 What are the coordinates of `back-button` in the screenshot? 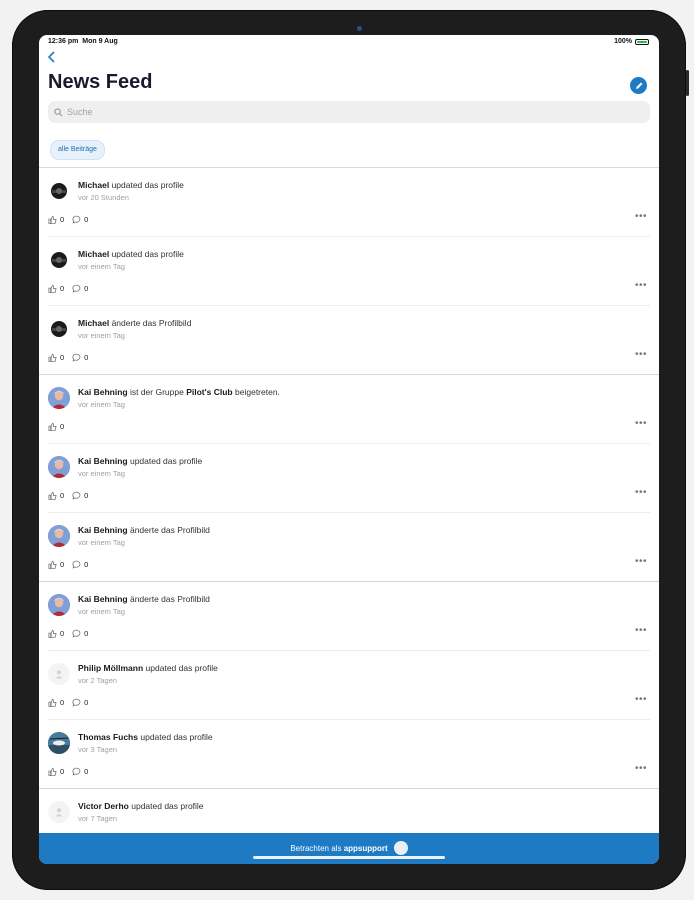 It's located at (53, 58).